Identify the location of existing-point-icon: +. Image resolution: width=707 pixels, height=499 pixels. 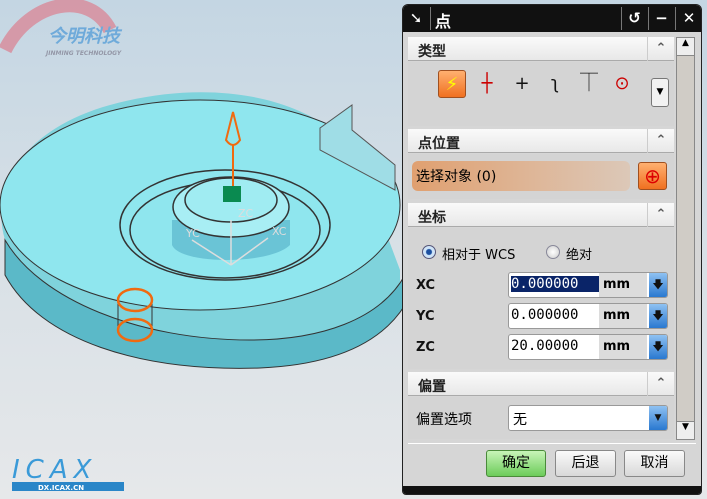
(522, 84).